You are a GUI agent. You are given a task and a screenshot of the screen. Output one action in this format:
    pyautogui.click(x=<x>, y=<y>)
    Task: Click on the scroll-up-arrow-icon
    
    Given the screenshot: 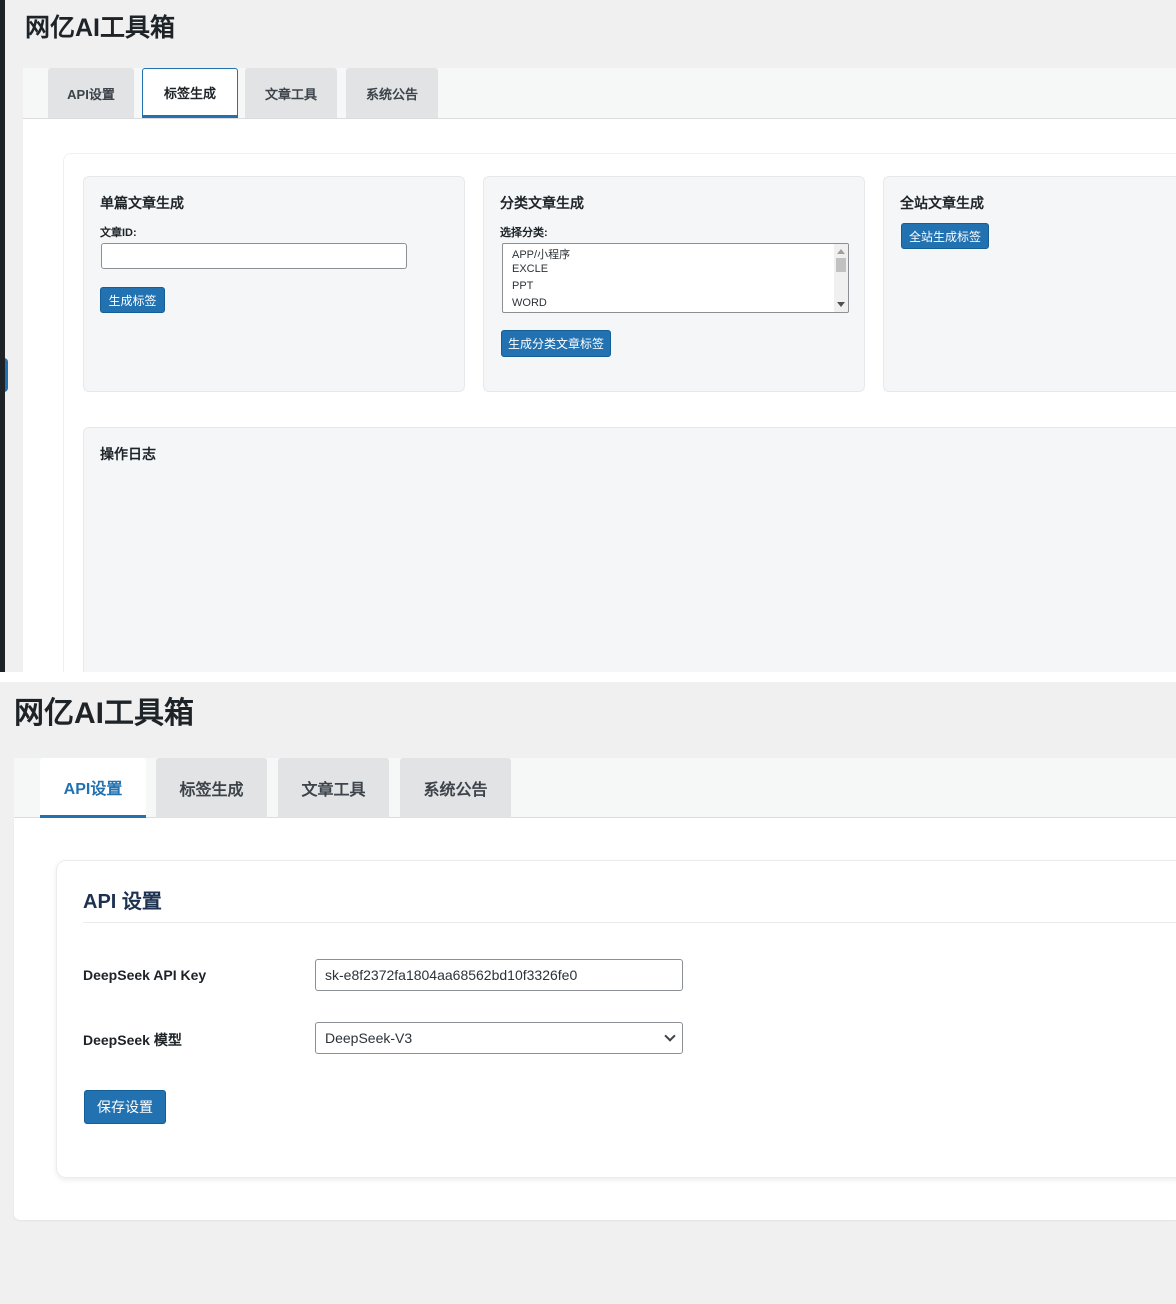 What is the action you would take?
    pyautogui.click(x=841, y=251)
    